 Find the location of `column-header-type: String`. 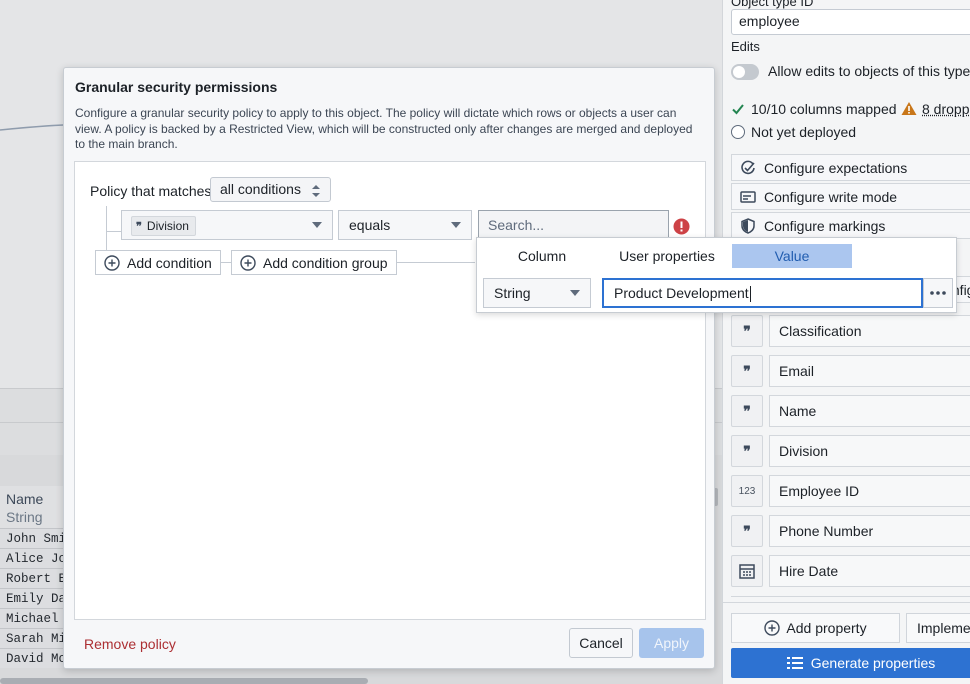

column-header-type: String is located at coordinates (24, 517).